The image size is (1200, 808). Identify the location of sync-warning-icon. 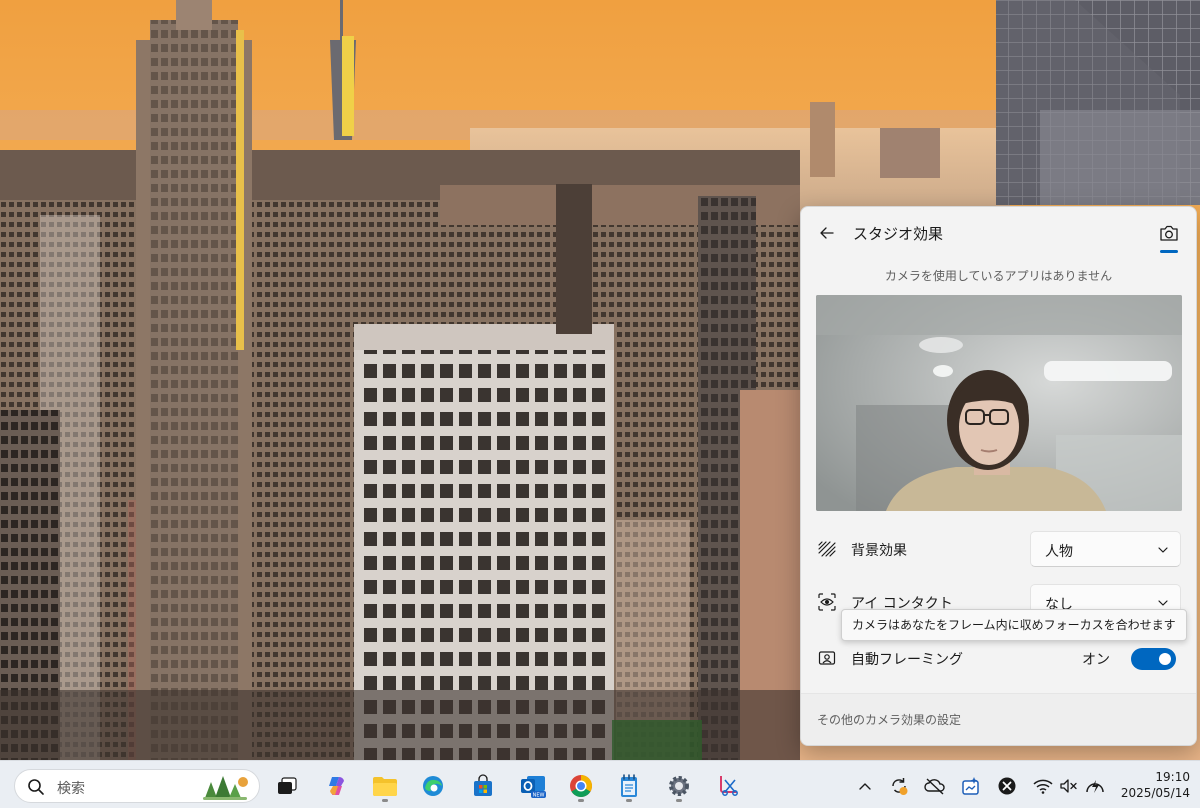
(900, 786).